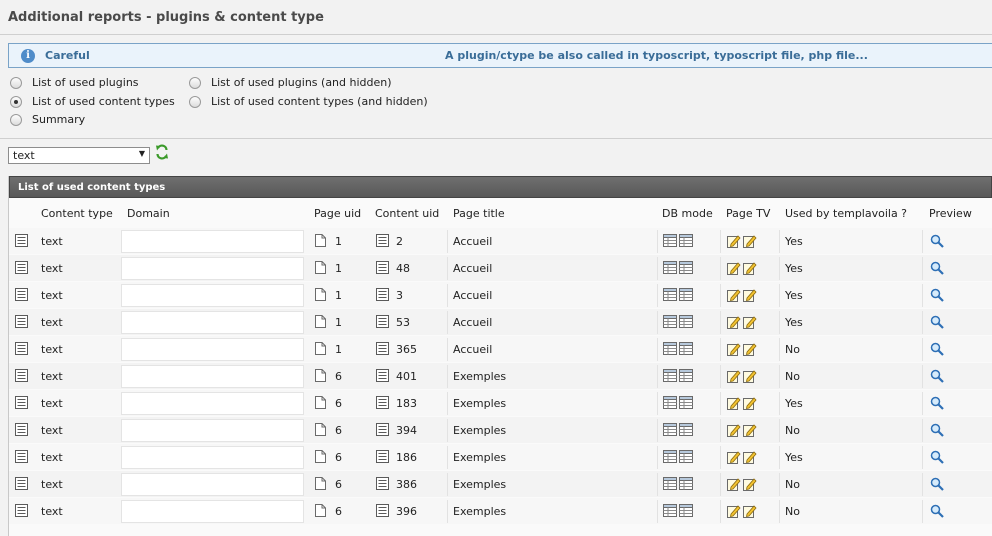  I want to click on cell-content-uid: 183, so click(406, 403).